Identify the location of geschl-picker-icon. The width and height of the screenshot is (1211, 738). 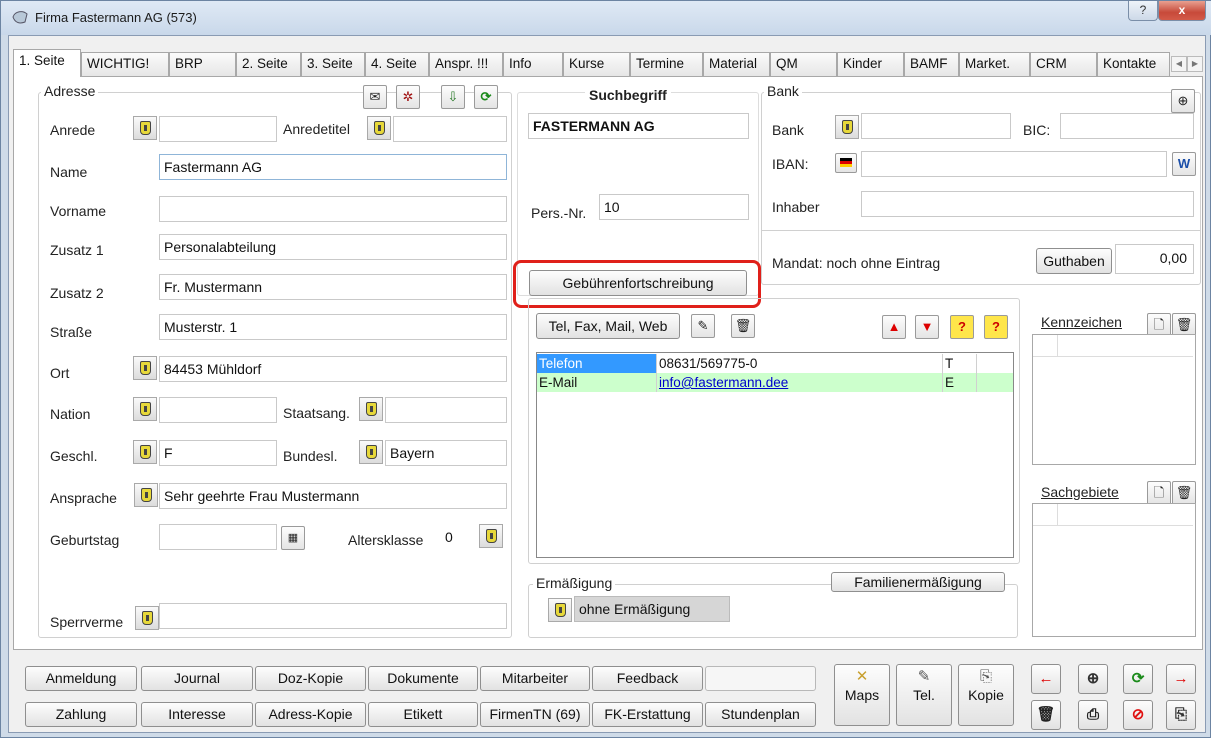
(145, 452).